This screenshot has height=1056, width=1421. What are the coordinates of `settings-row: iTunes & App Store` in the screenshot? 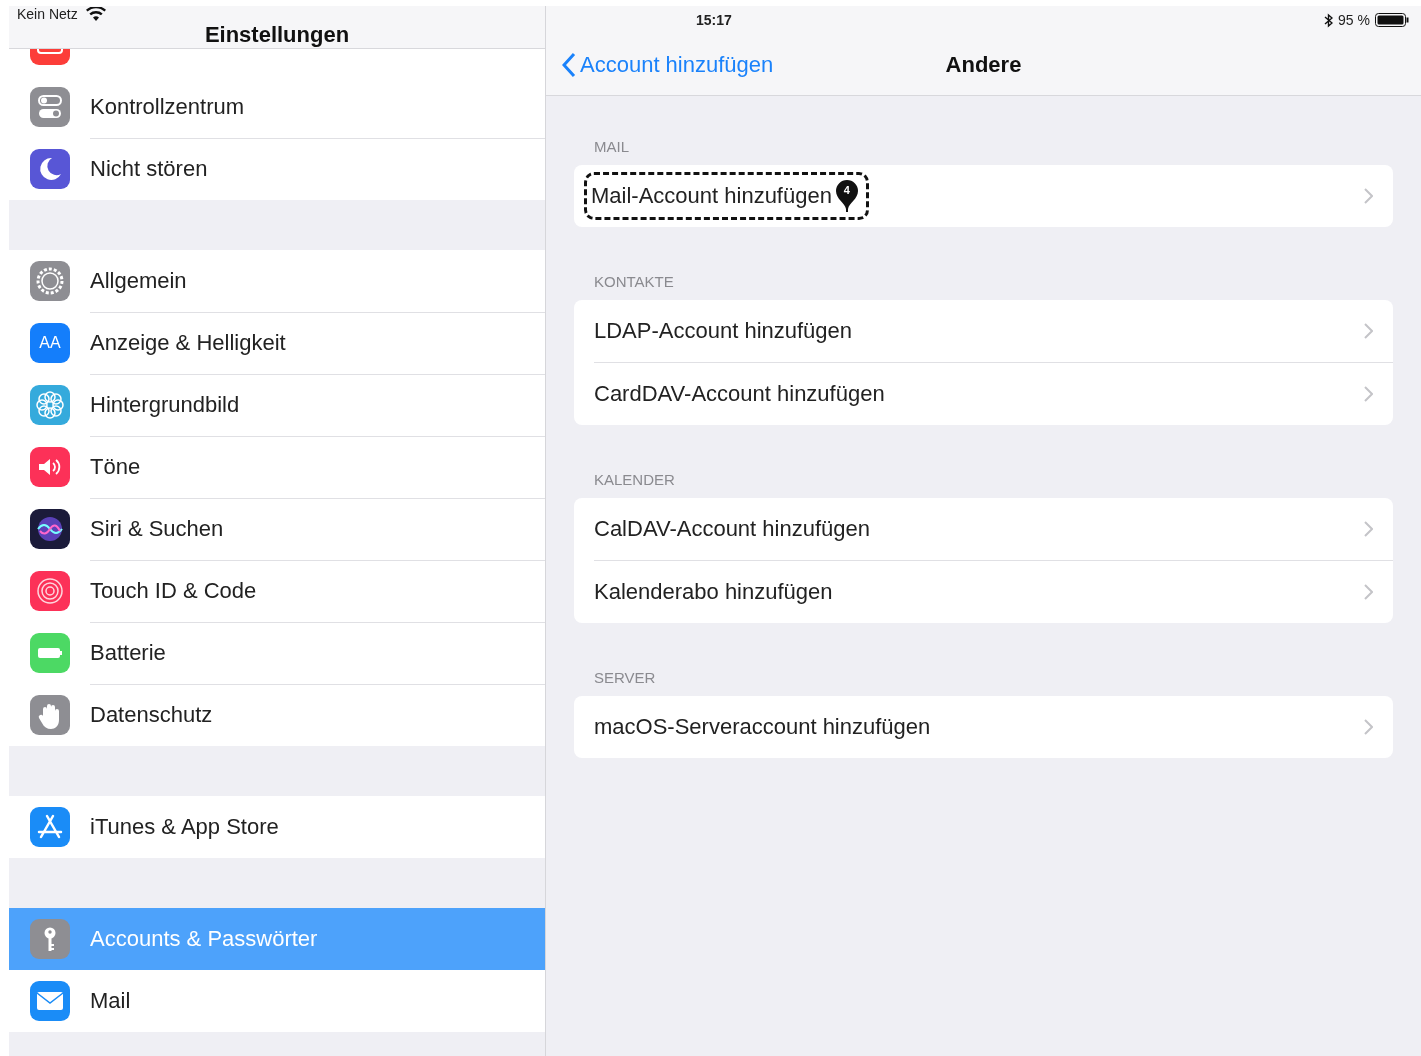 It's located at (277, 827).